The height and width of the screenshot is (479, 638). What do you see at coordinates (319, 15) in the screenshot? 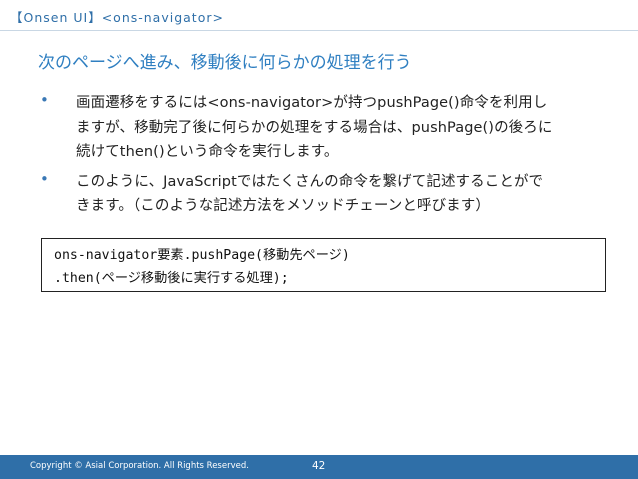
I see `header-bar: 【Onsen UI】<ons-navigator>` at bounding box center [319, 15].